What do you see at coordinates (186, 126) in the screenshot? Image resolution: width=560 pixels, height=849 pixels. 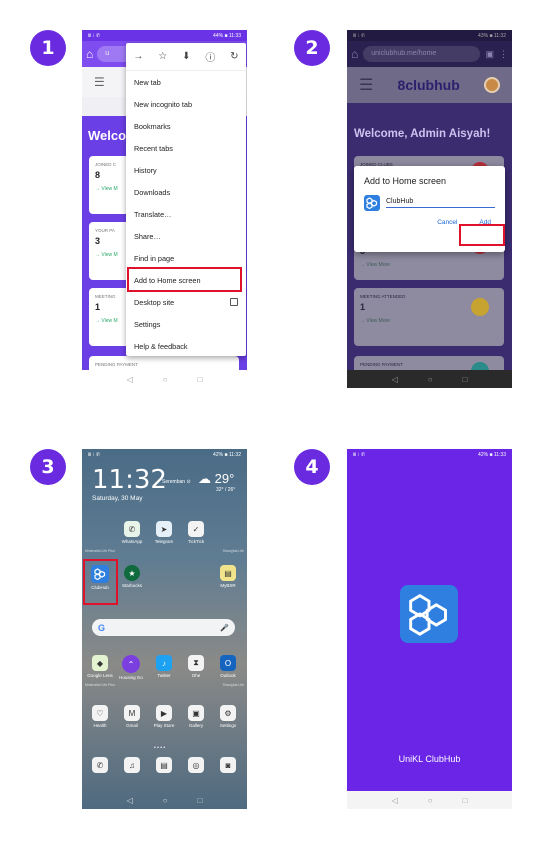 I see `menu-item-bookmarks: Bookmarks` at bounding box center [186, 126].